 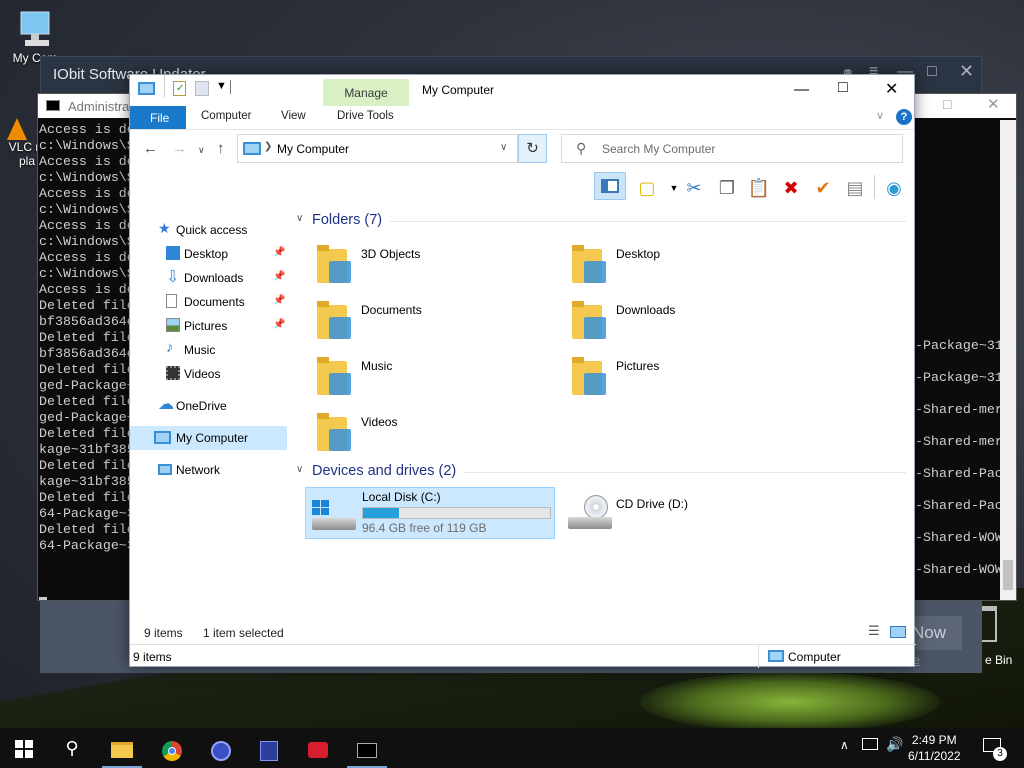 I want to click on start-button, so click(x=24, y=751).